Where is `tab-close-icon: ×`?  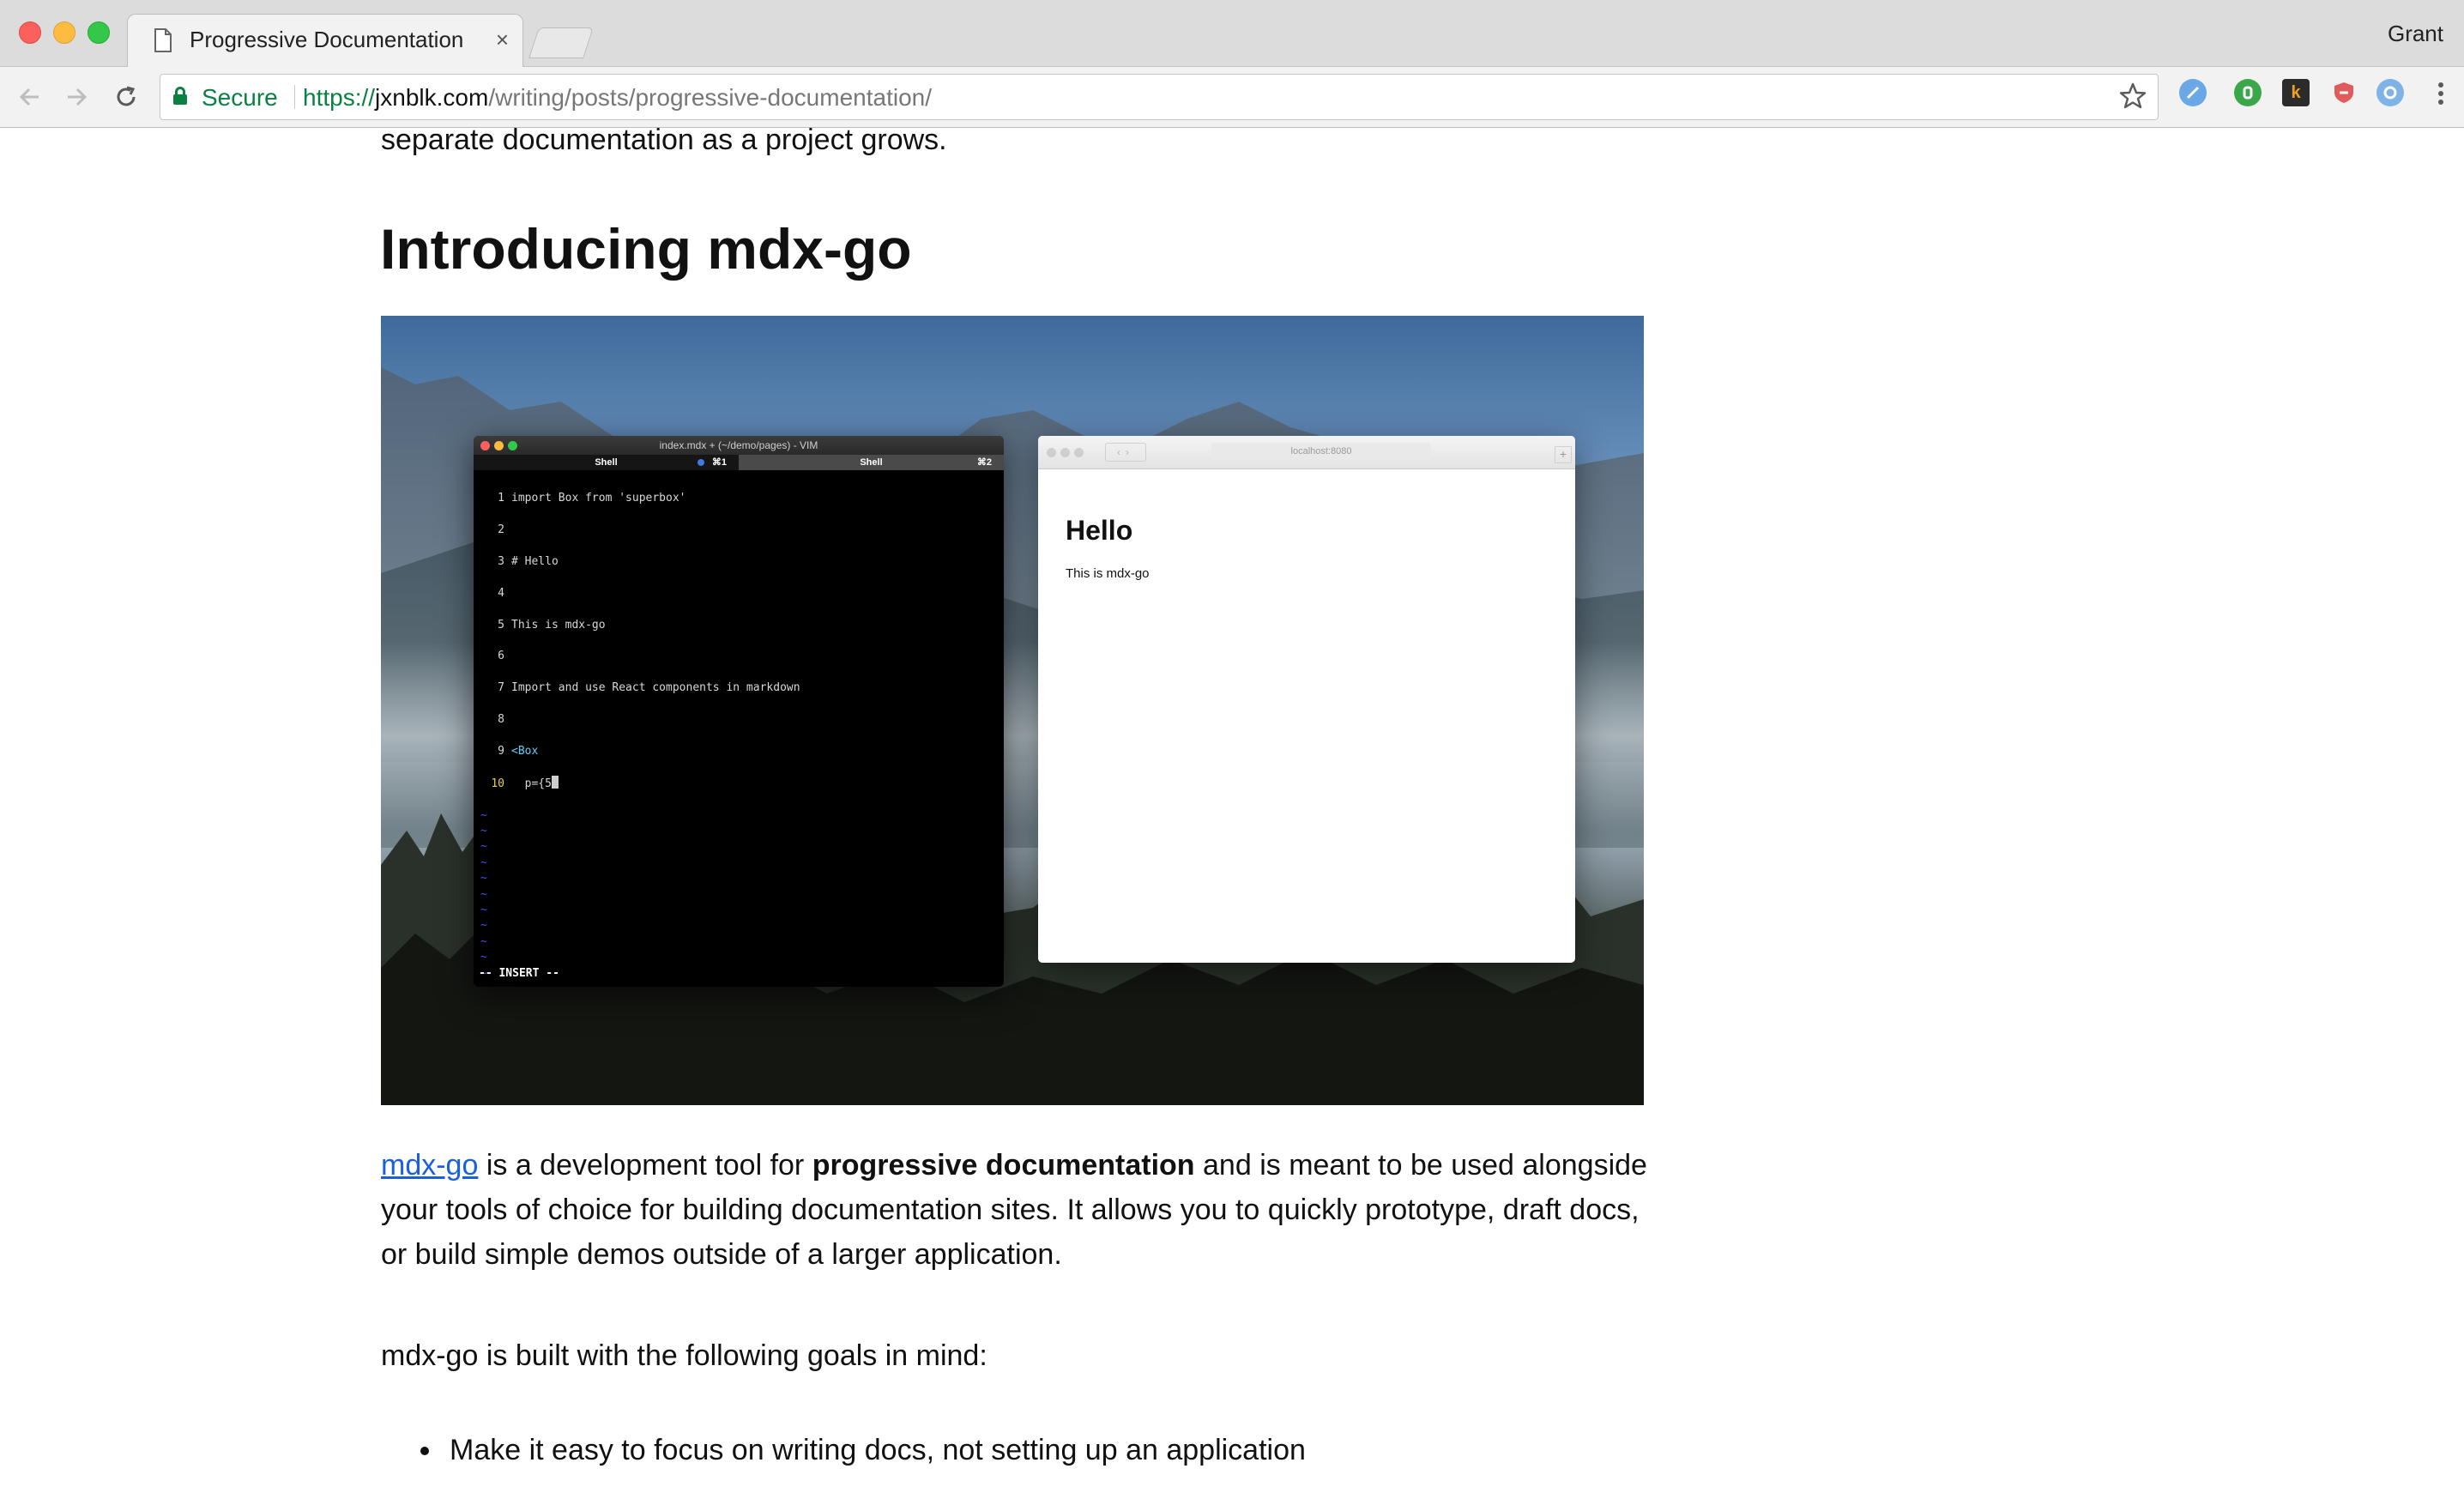
tab-close-icon: × is located at coordinates (502, 40).